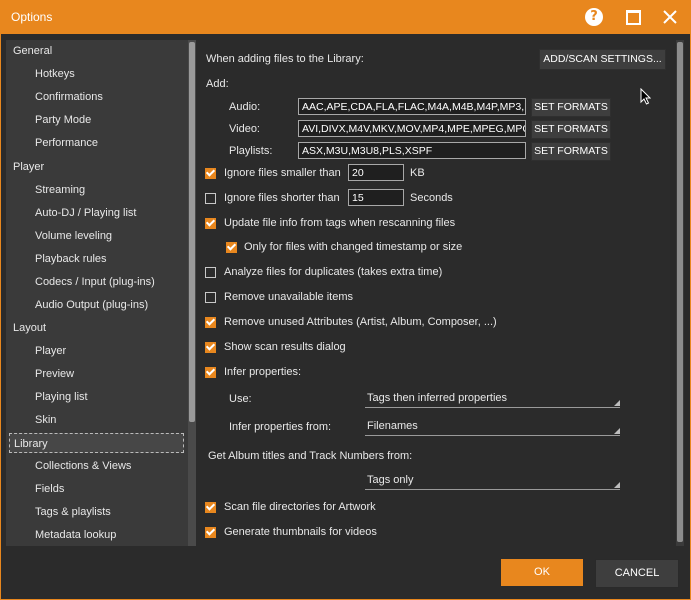  I want to click on sidebar-item-volume-leveling: Volume leveling, so click(73, 236).